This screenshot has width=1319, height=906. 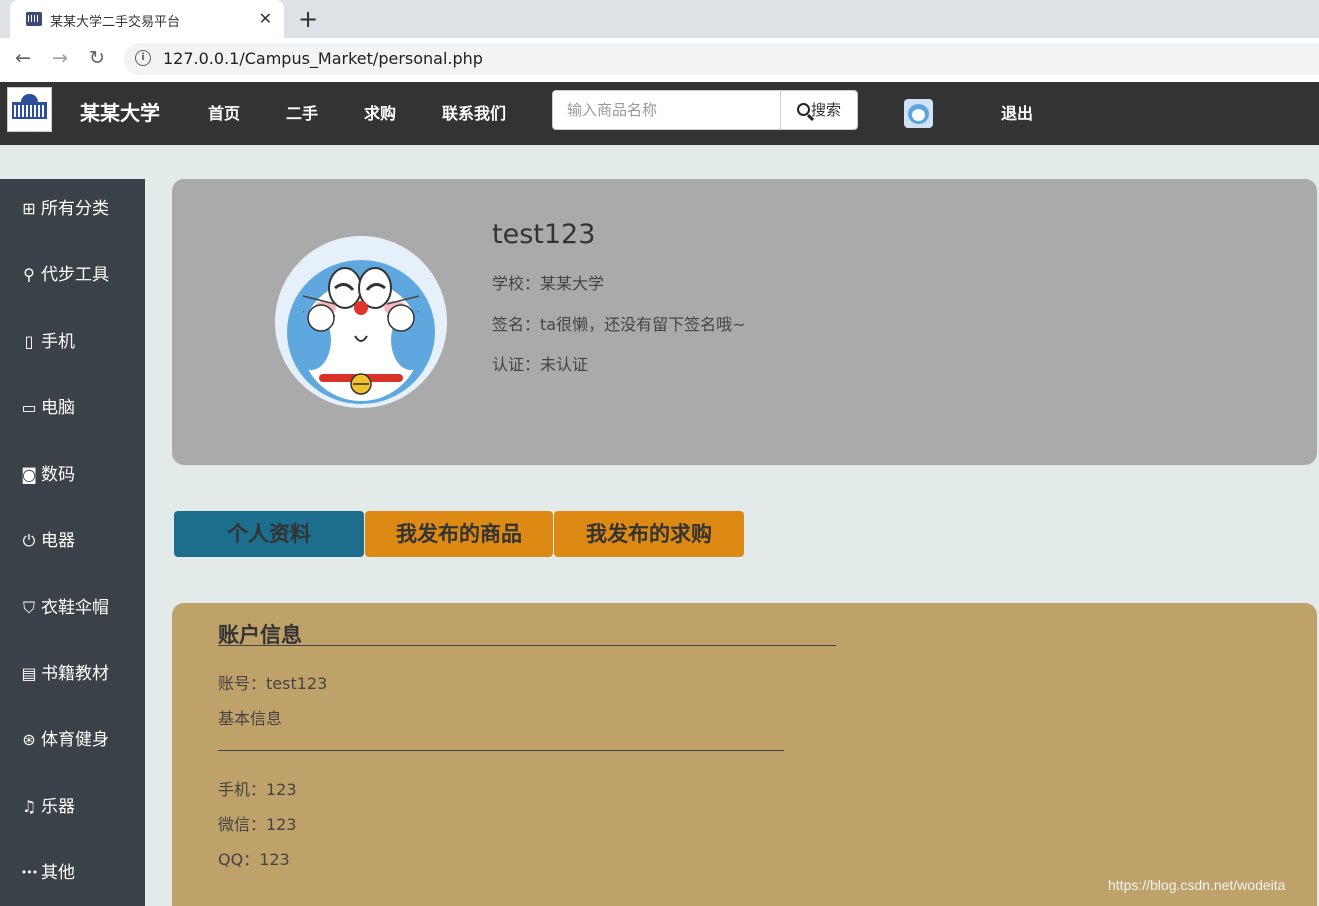 I want to click on nav-contact: 联系我们, so click(x=474, y=112).